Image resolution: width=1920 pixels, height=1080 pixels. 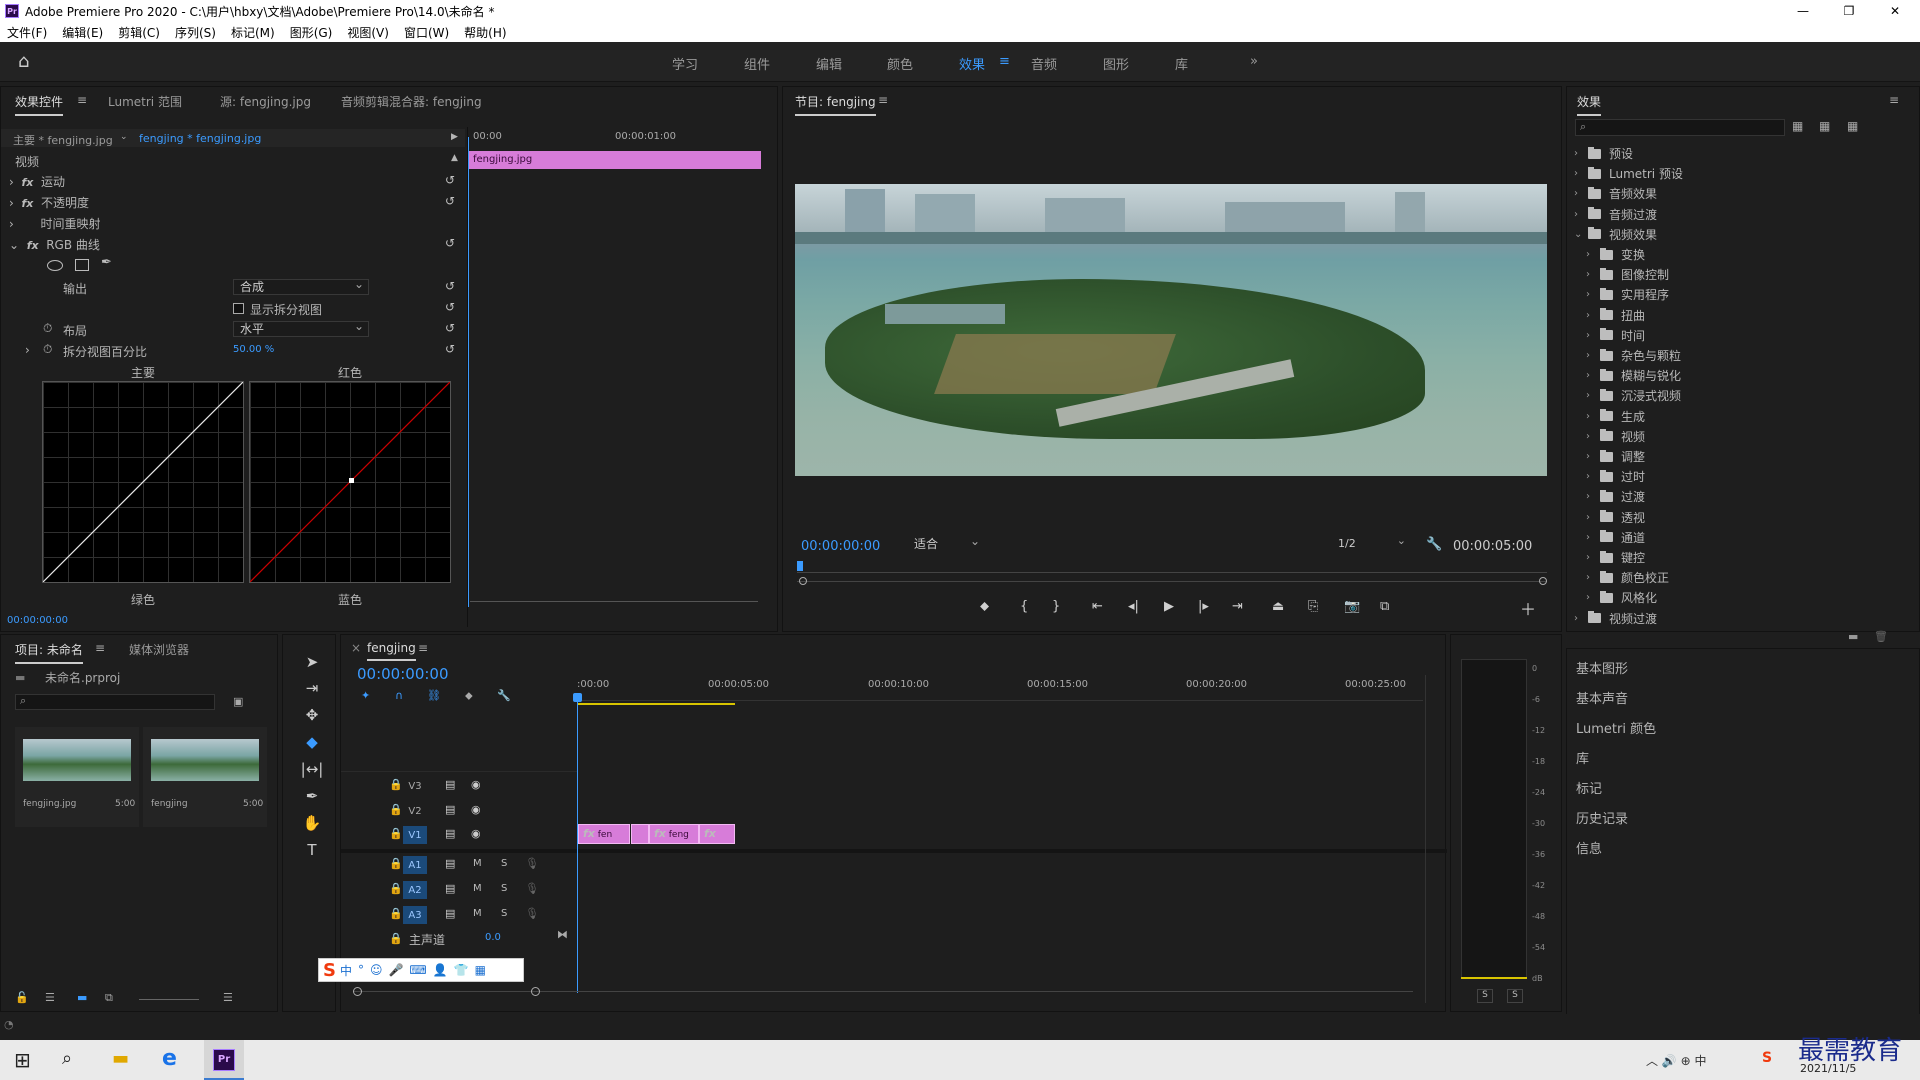 What do you see at coordinates (200, 138) in the screenshot?
I see `clip-selector: fengjing * fengjing.jpg` at bounding box center [200, 138].